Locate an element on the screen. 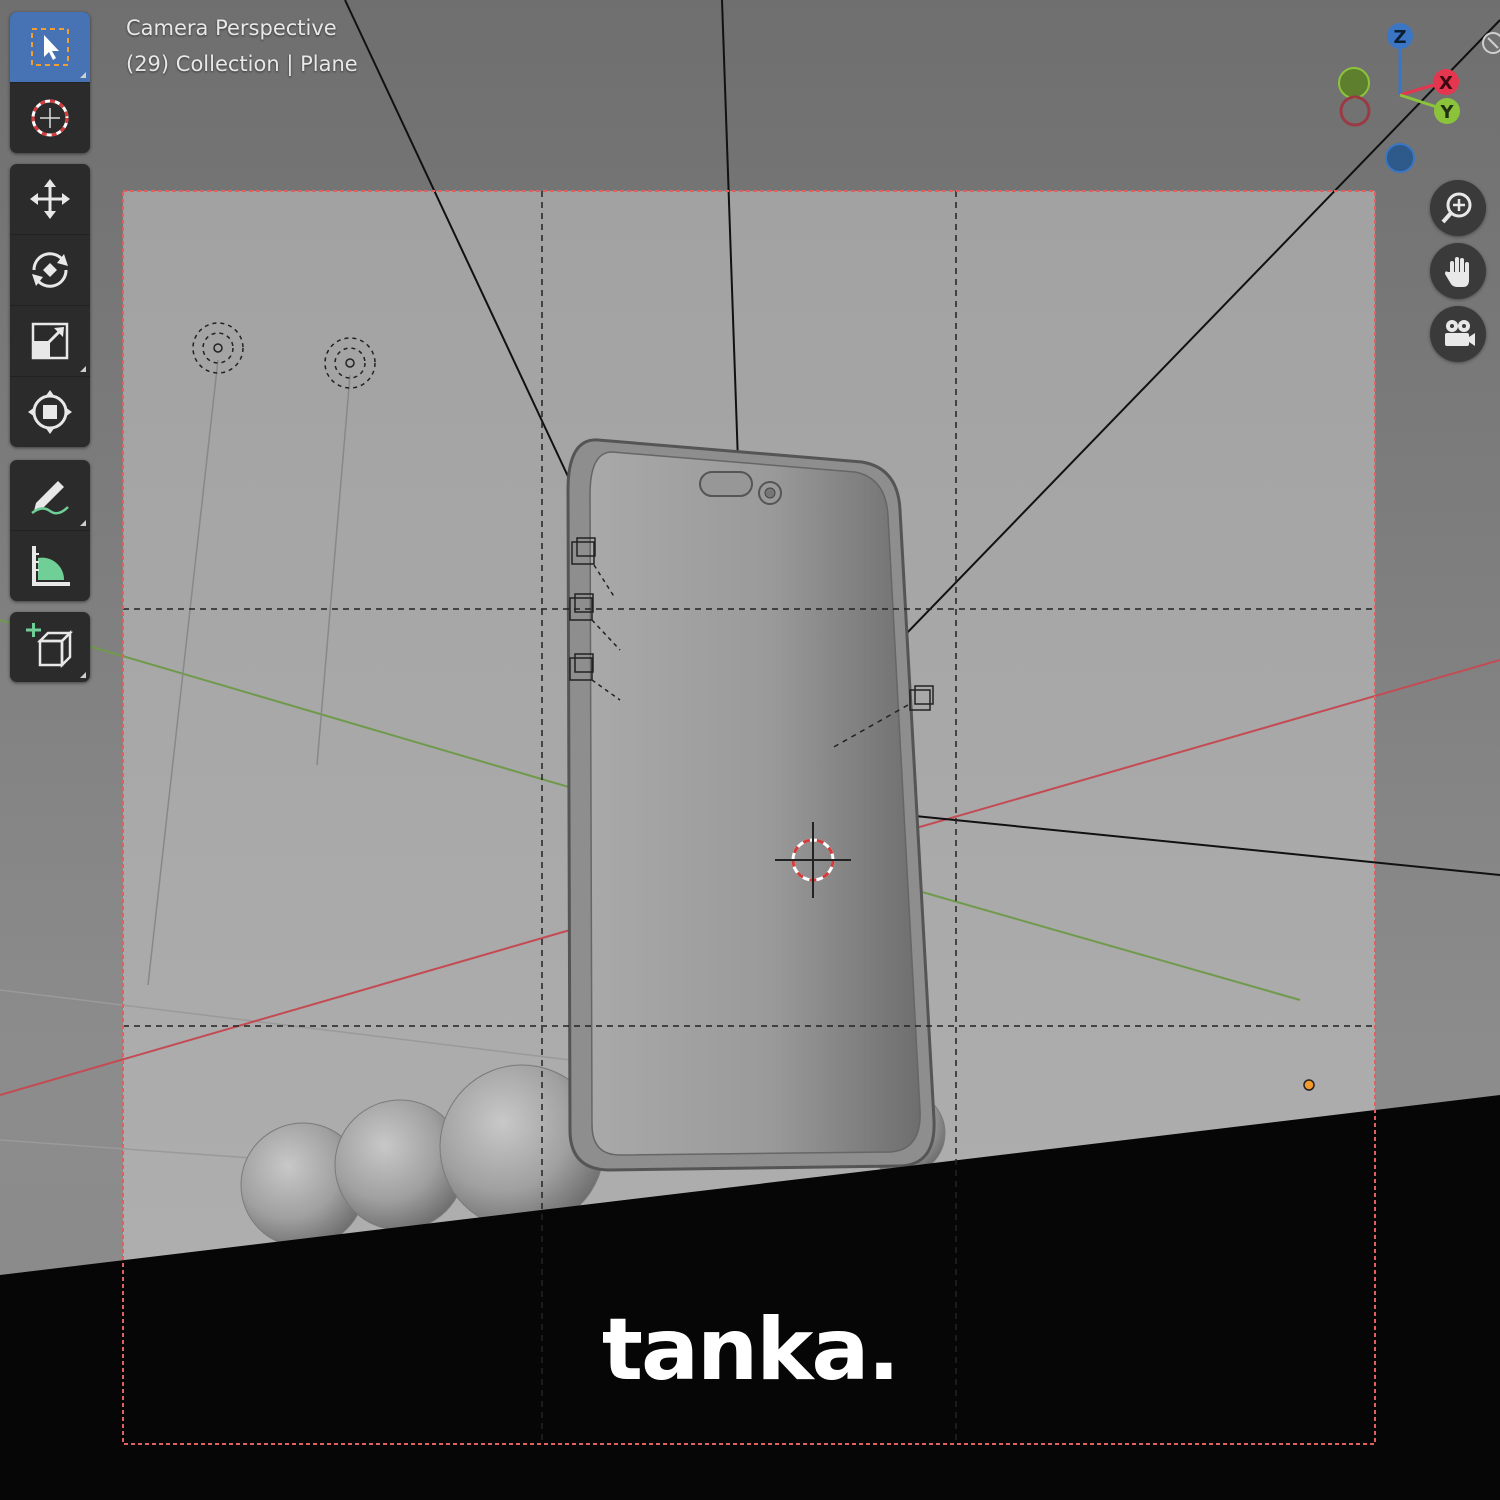 This screenshot has width=1500, height=1500. view-title: Camera Perspective is located at coordinates (231, 28).